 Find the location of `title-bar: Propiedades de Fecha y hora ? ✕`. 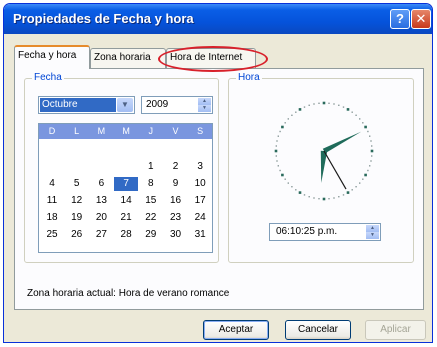

title-bar: Propiedades de Fecha y hora ? ✕ is located at coordinates (218, 19).